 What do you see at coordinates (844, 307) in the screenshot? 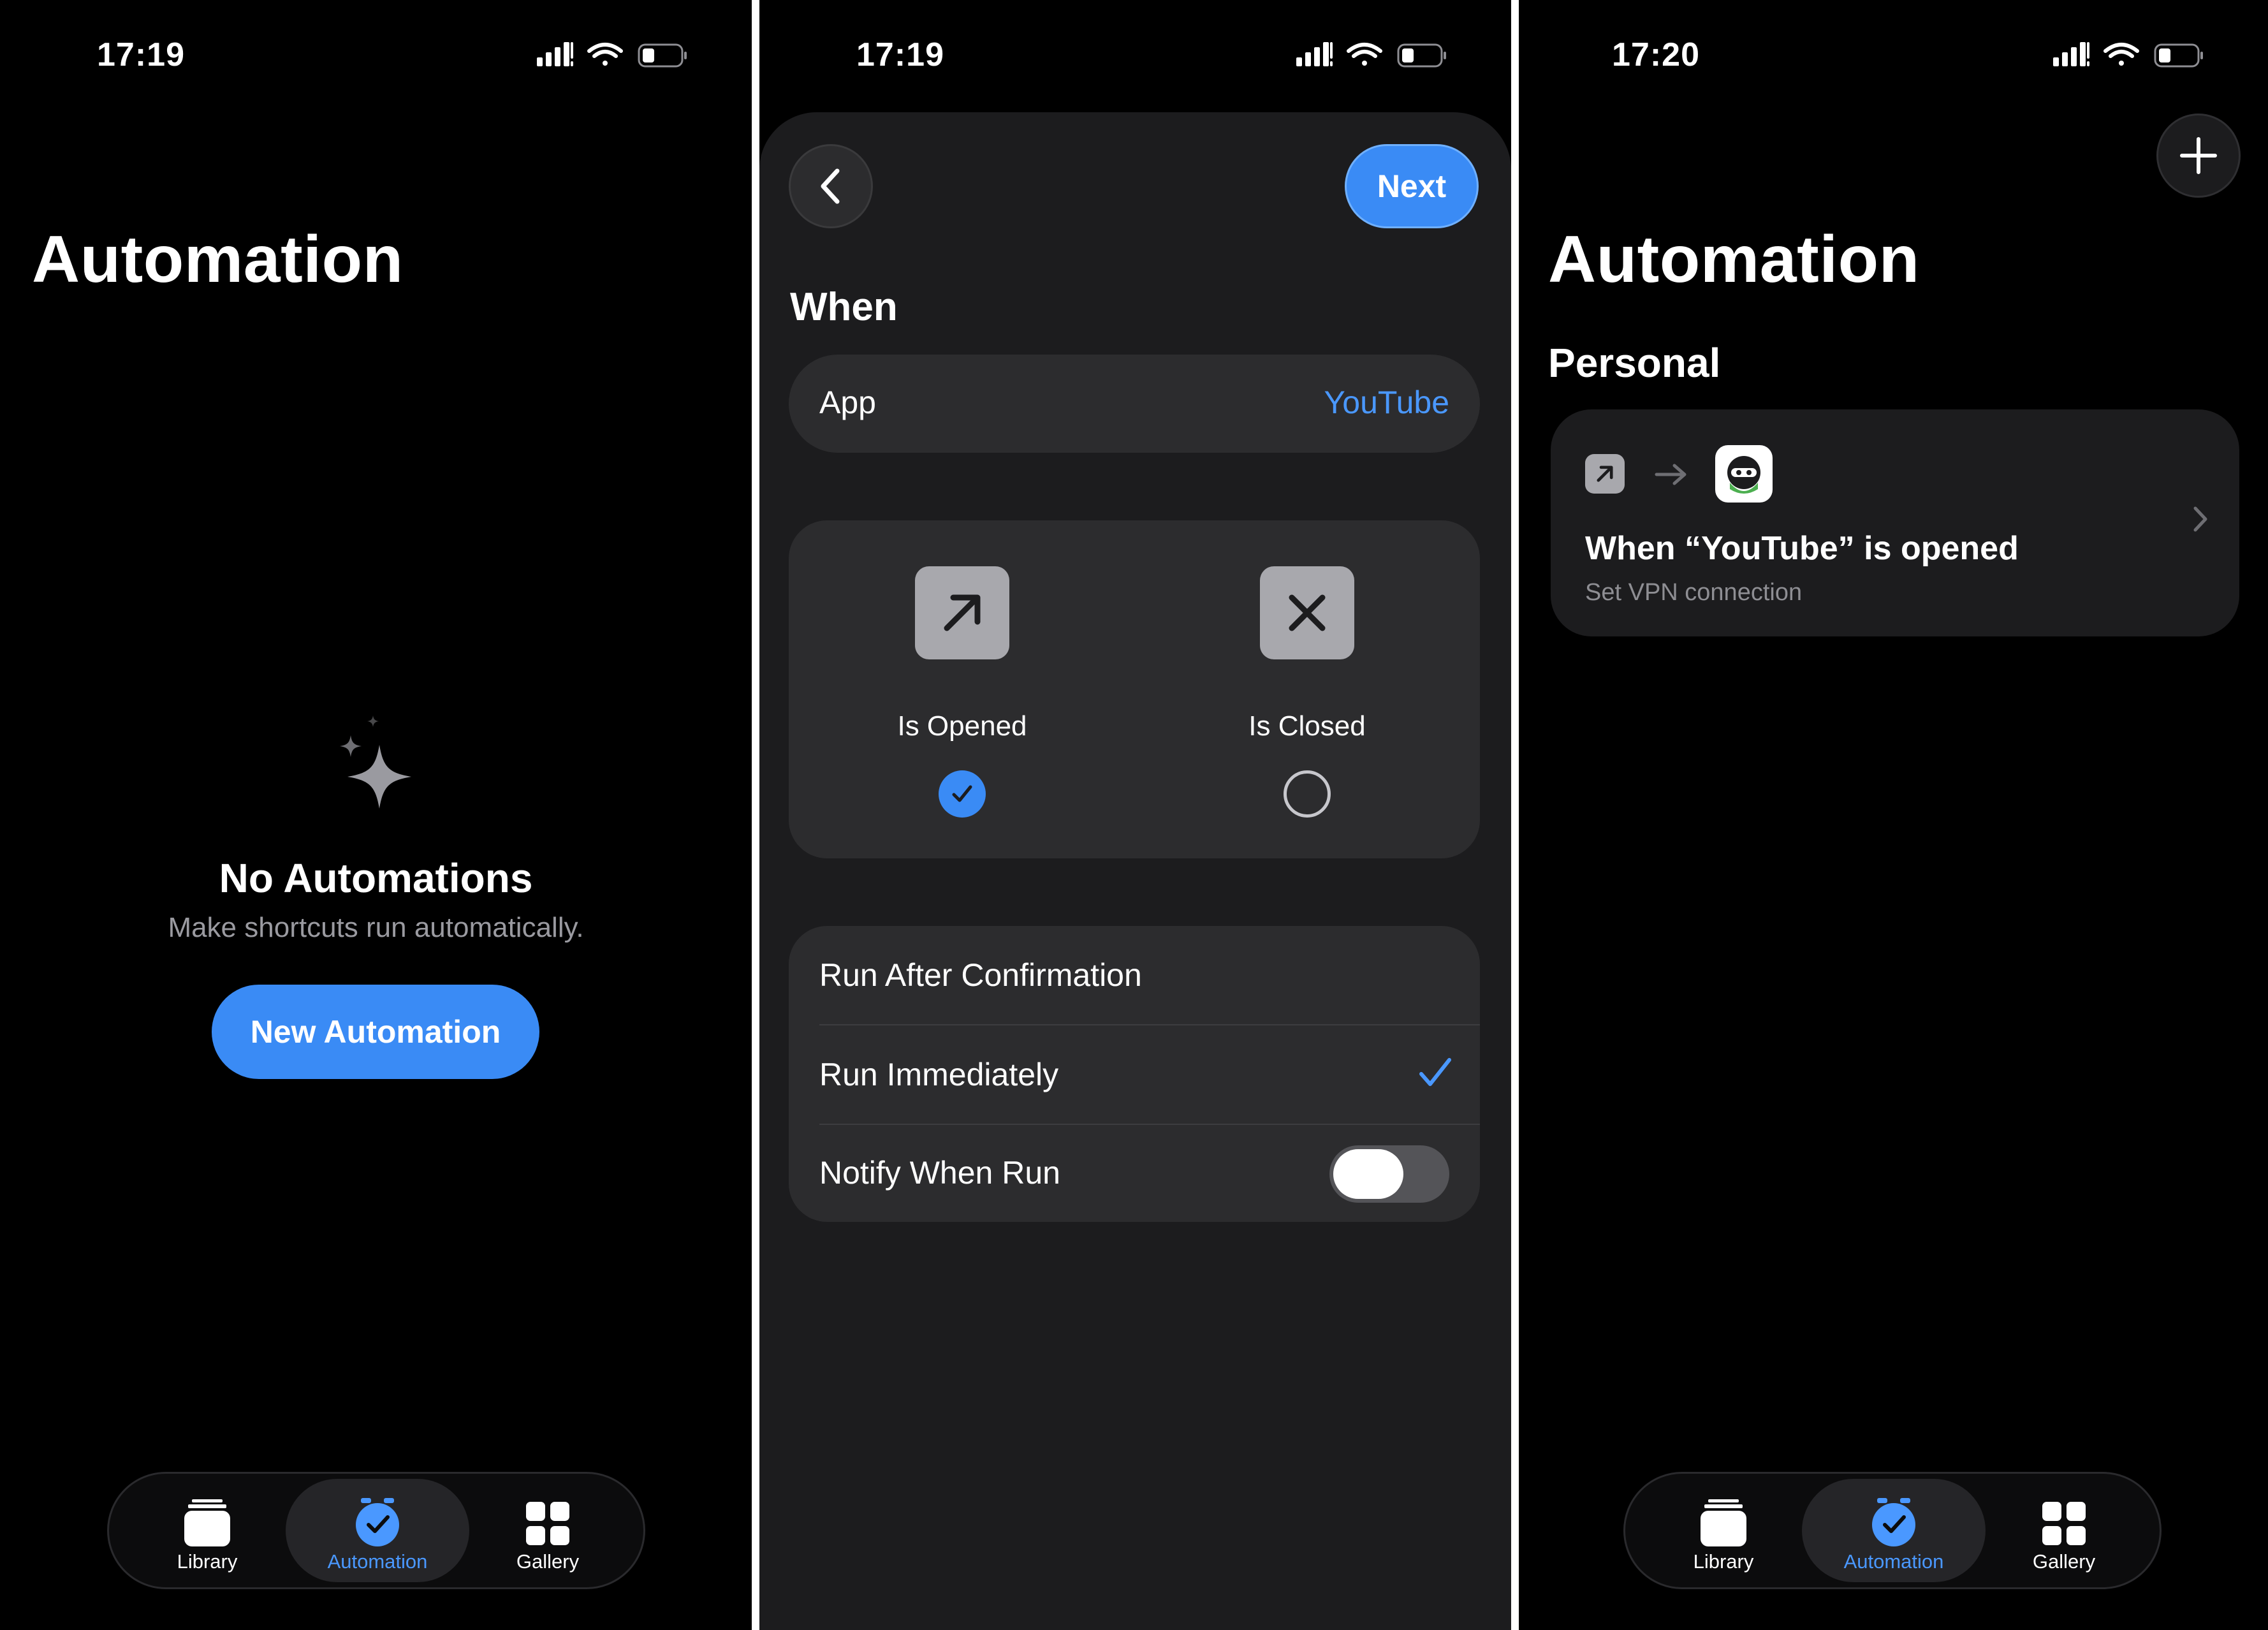
I see `section-title-when: When` at bounding box center [844, 307].